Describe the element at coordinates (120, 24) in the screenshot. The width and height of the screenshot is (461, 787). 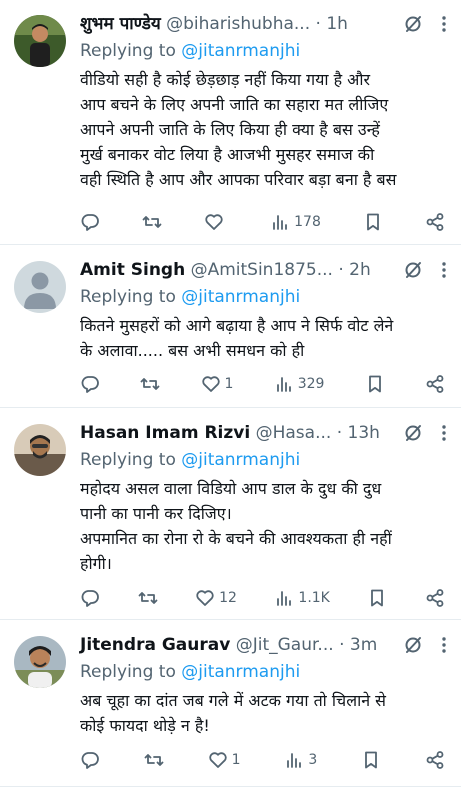
I see `author-name: शुभम पाण्डेय` at that location.